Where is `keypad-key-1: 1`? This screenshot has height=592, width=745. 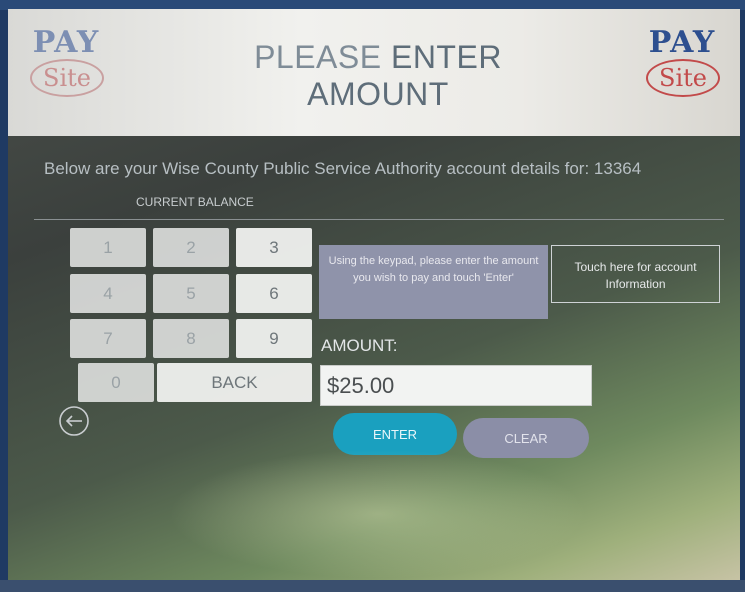 keypad-key-1: 1 is located at coordinates (108, 247).